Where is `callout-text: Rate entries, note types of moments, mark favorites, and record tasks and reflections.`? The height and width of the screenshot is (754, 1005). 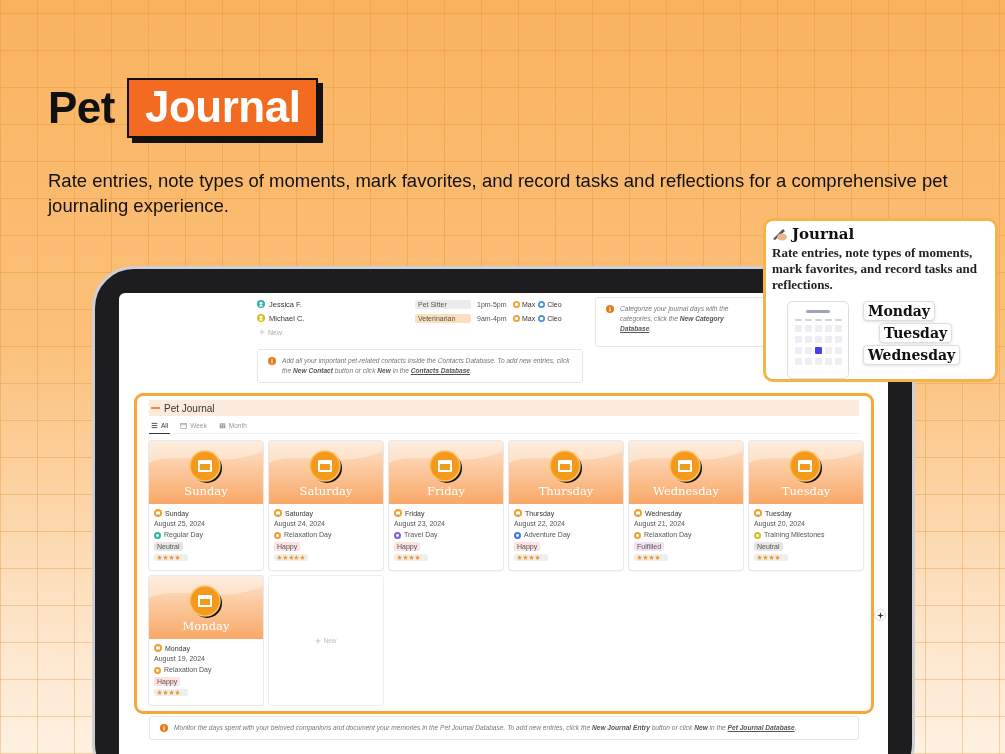 callout-text: Rate entries, note types of moments, mark favorites, and record tasks and reflections. is located at coordinates (875, 269).